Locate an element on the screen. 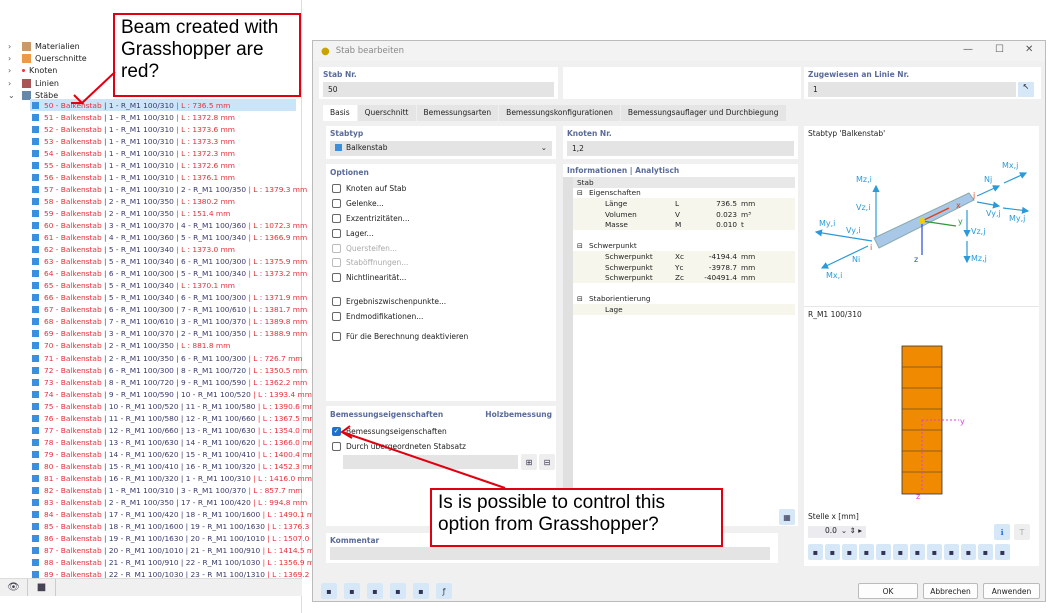 The height and width of the screenshot is (613, 1060). units-icon: ▪ is located at coordinates (352, 591).